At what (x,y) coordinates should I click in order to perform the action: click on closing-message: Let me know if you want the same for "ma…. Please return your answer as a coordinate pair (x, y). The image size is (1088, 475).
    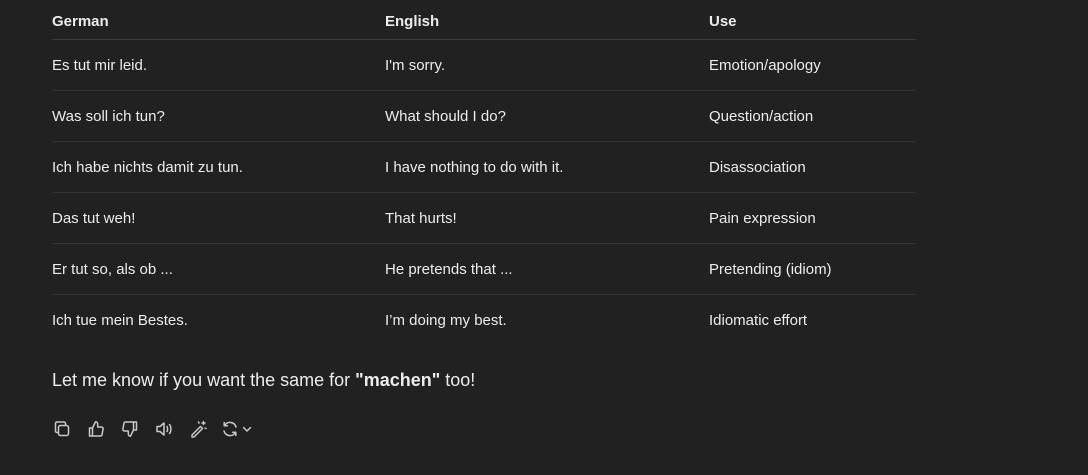
    Looking at the image, I should click on (263, 380).